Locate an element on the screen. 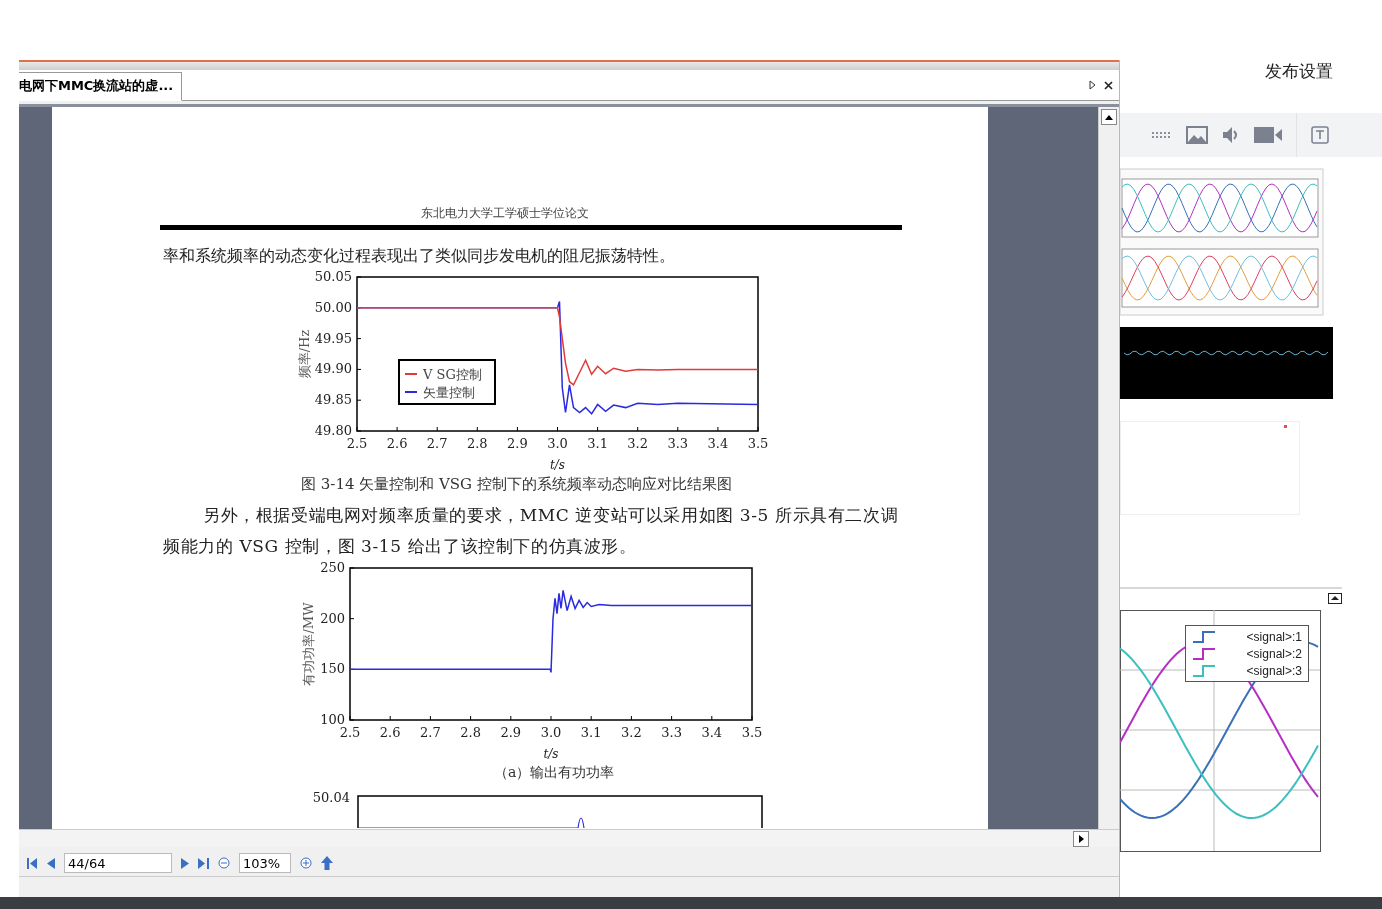 The height and width of the screenshot is (909, 1382). legend-label: V SG控制 is located at coordinates (452, 374).